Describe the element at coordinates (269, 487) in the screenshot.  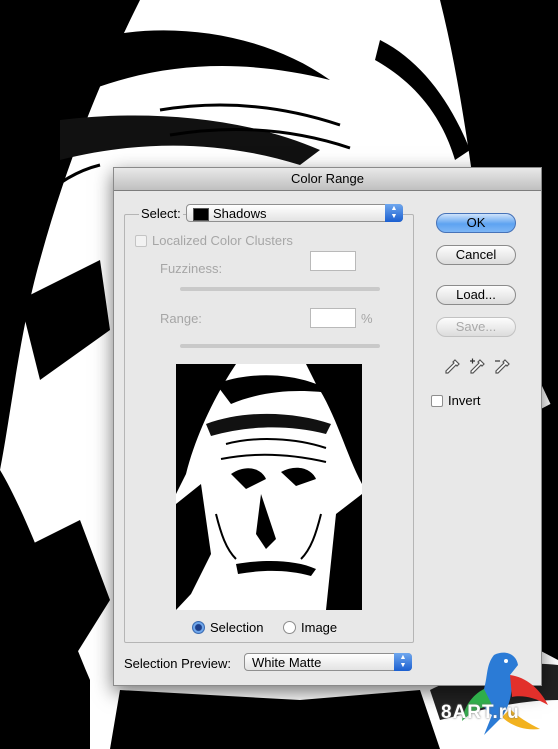
I see `selection-preview-image` at that location.